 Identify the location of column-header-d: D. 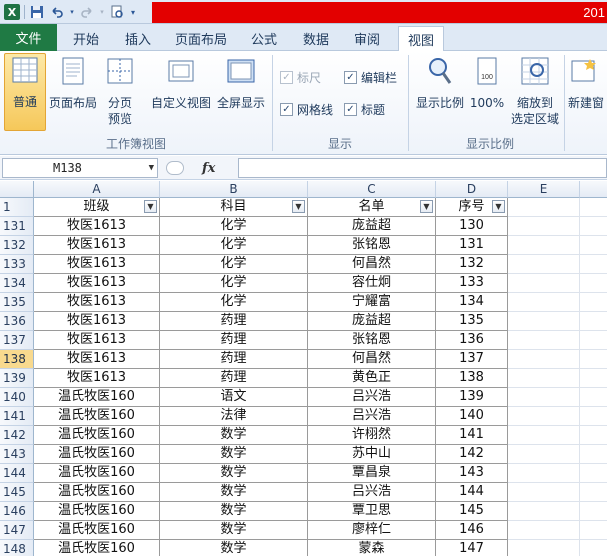
(472, 189).